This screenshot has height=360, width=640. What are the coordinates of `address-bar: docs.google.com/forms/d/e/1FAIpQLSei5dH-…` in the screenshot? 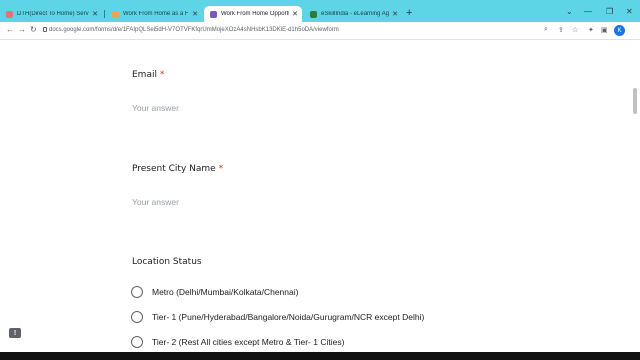 It's located at (194, 30).